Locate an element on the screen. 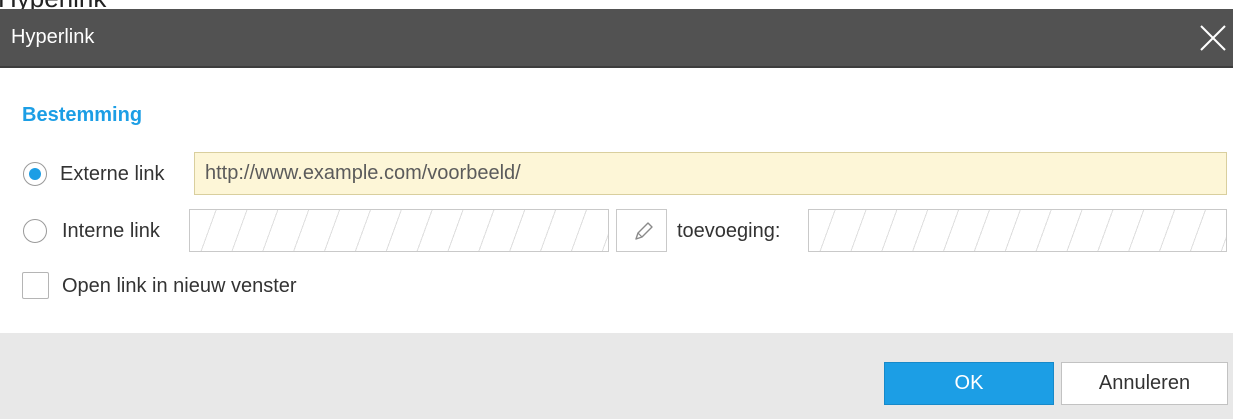 The width and height of the screenshot is (1233, 419). close-icon is located at coordinates (1213, 38).